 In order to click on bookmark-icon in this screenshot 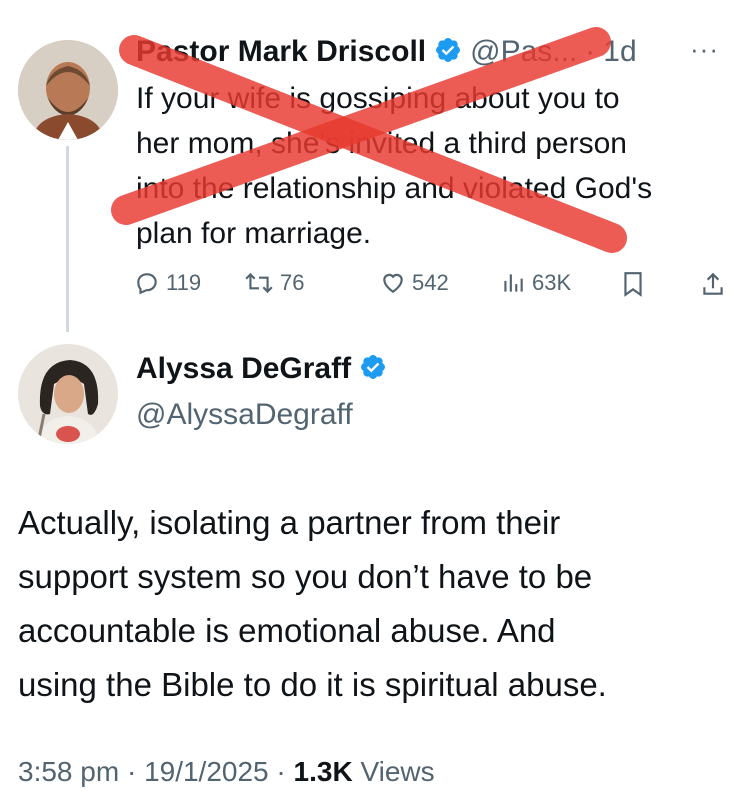, I will do `click(633, 286)`.